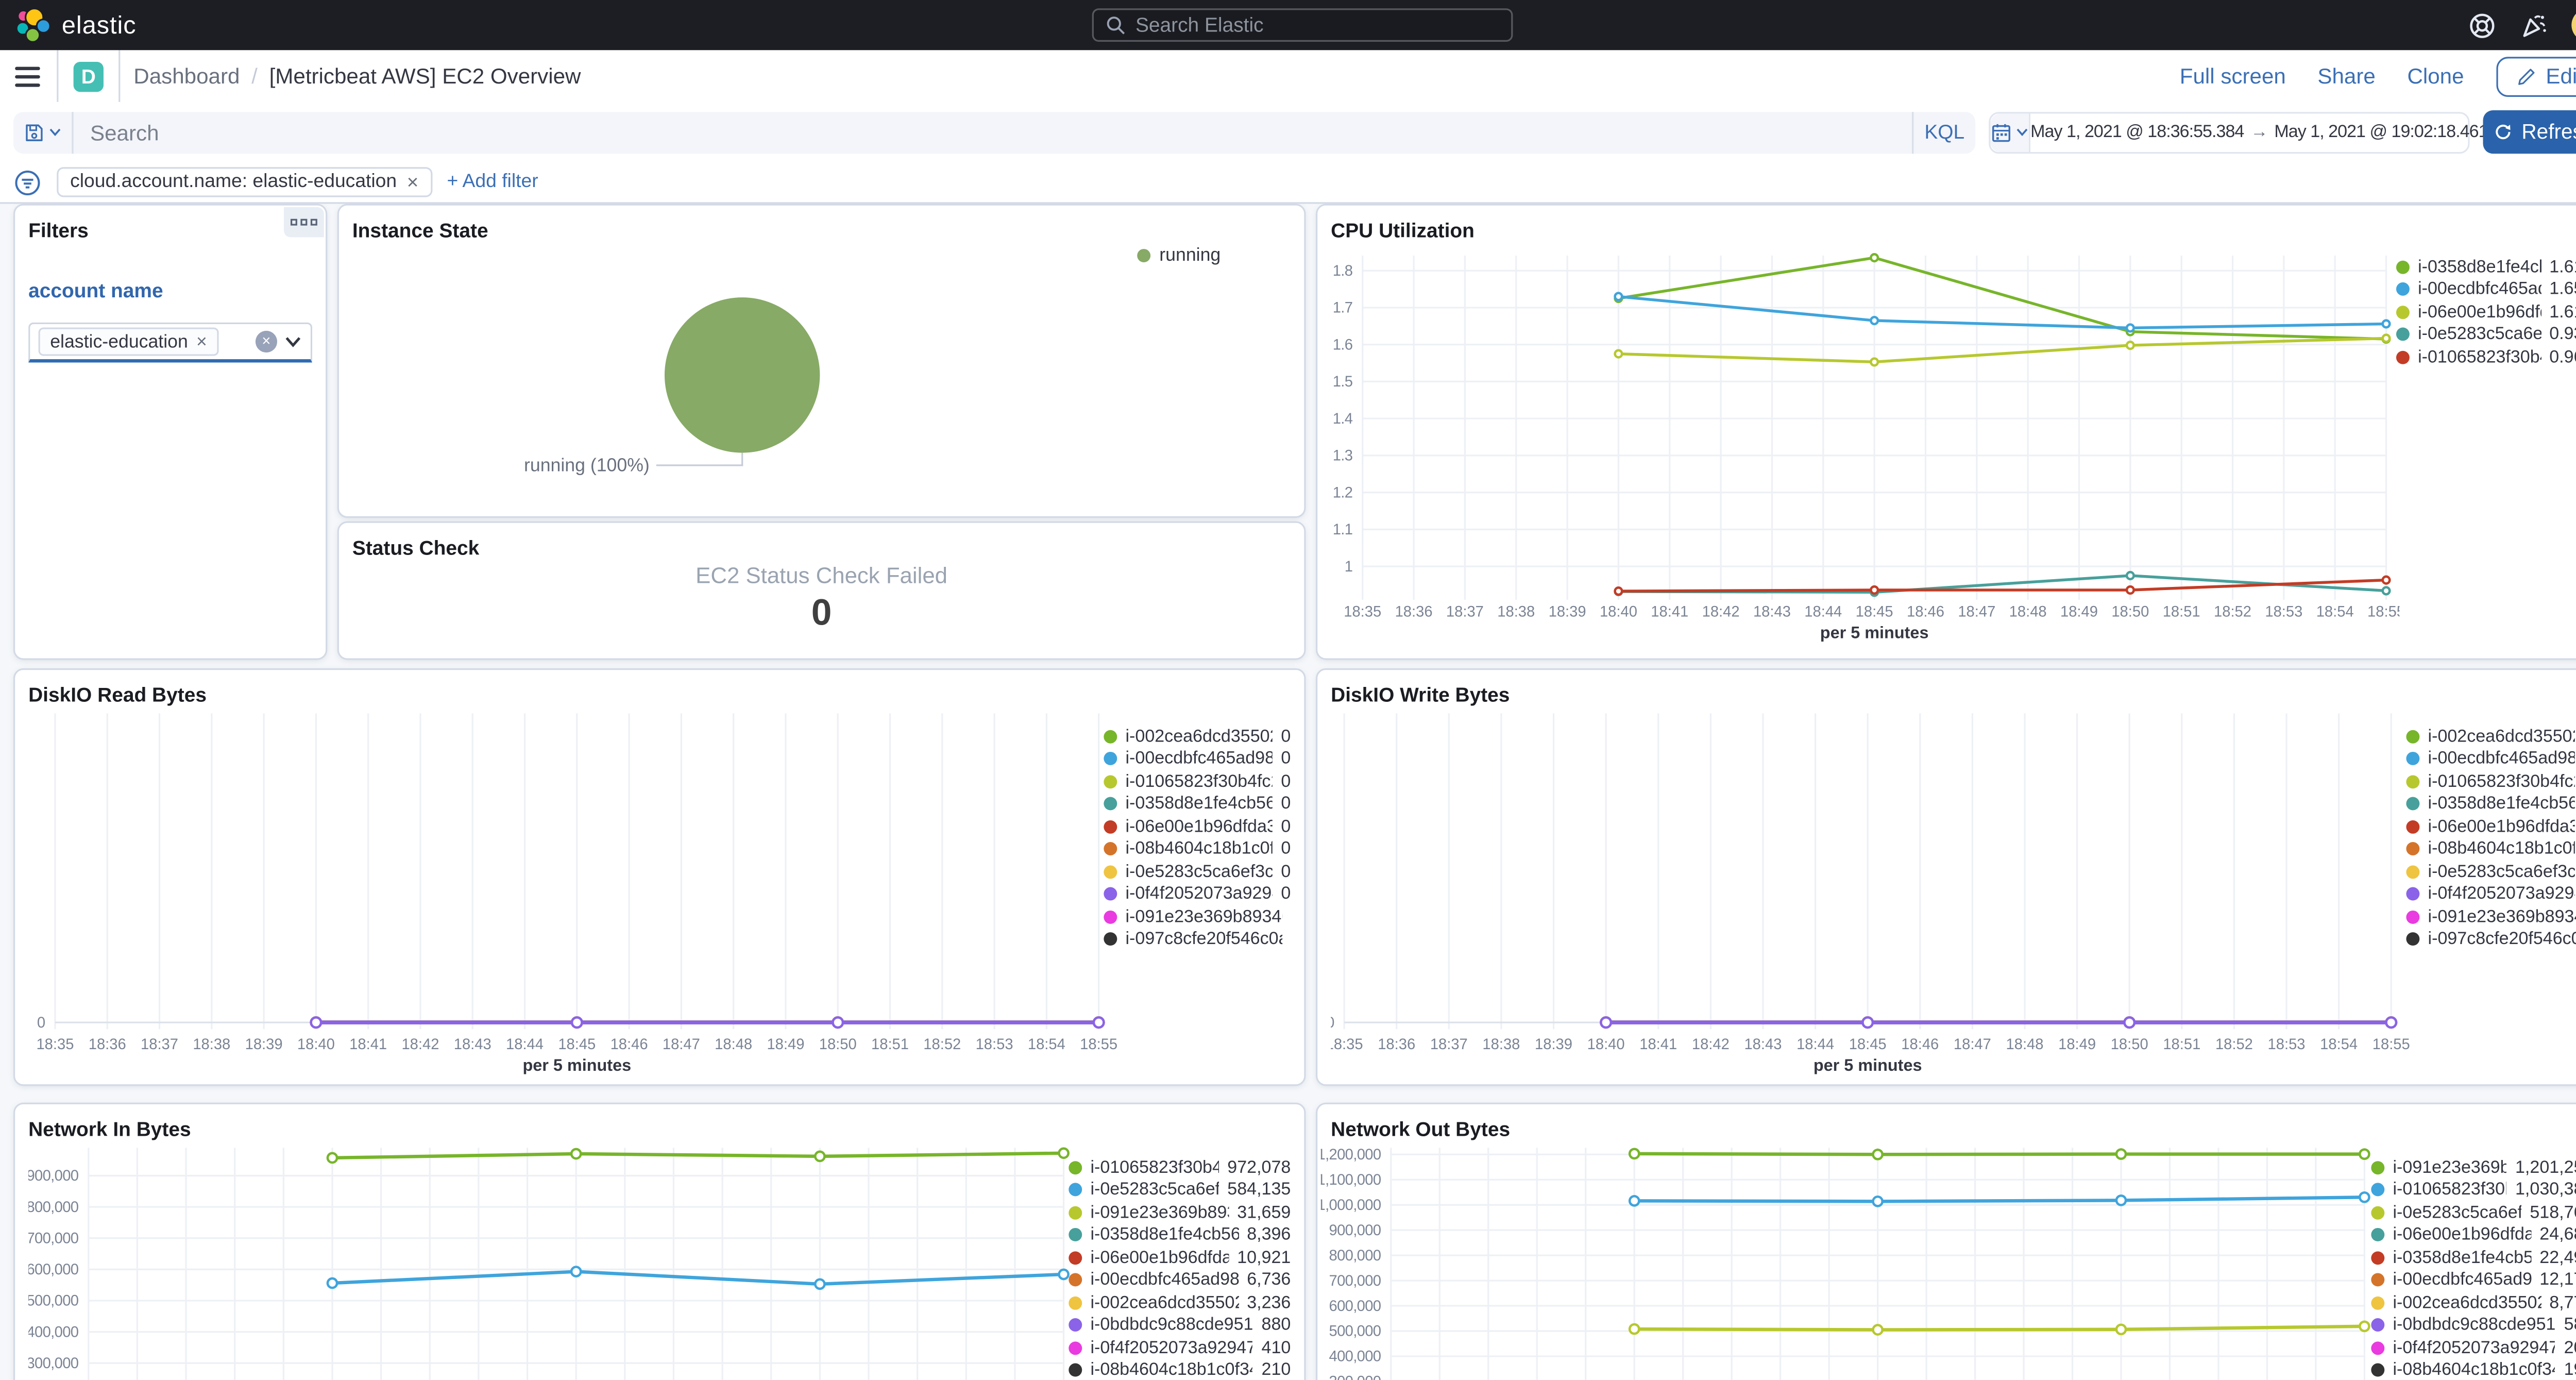 Image resolution: width=2576 pixels, height=1380 pixels. I want to click on combobox-clear-icon: ×, so click(266, 341).